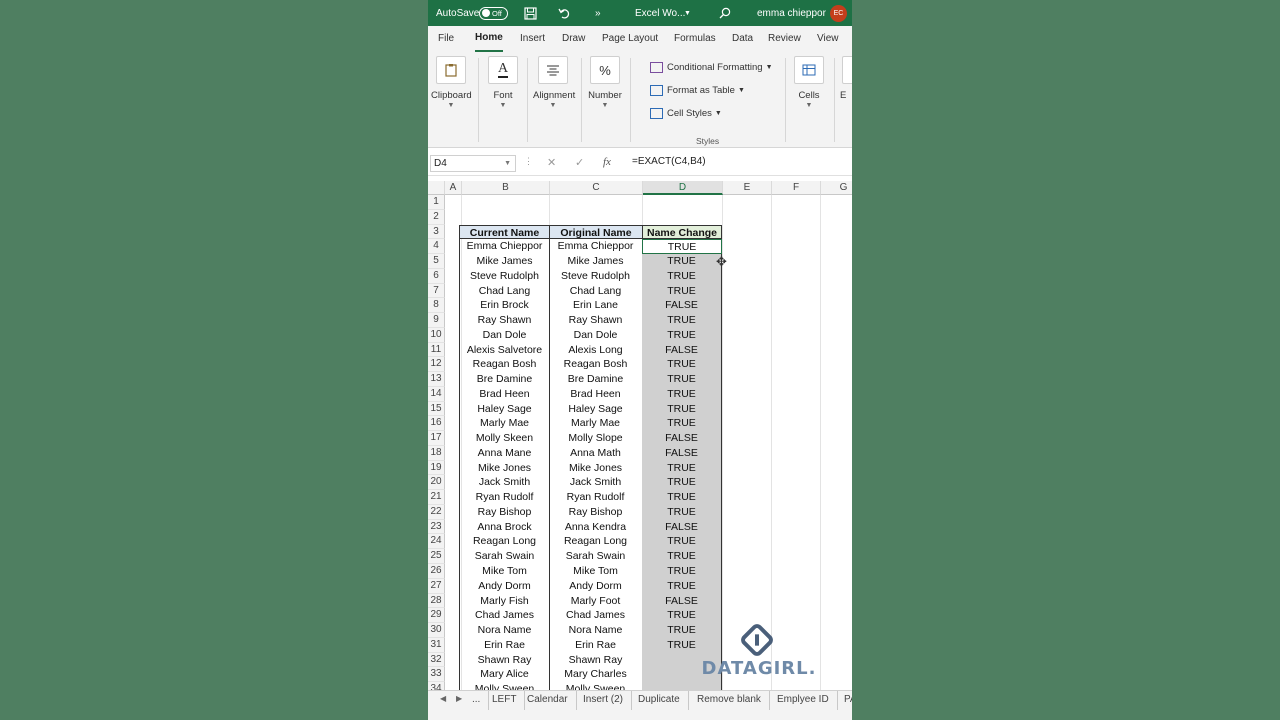  I want to click on cell-current-name: Anna Mane, so click(504, 453).